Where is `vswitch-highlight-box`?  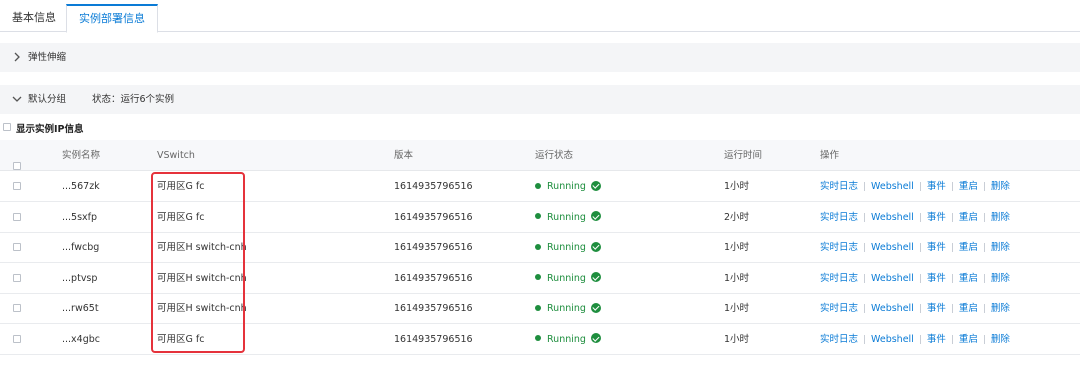 vswitch-highlight-box is located at coordinates (198, 262).